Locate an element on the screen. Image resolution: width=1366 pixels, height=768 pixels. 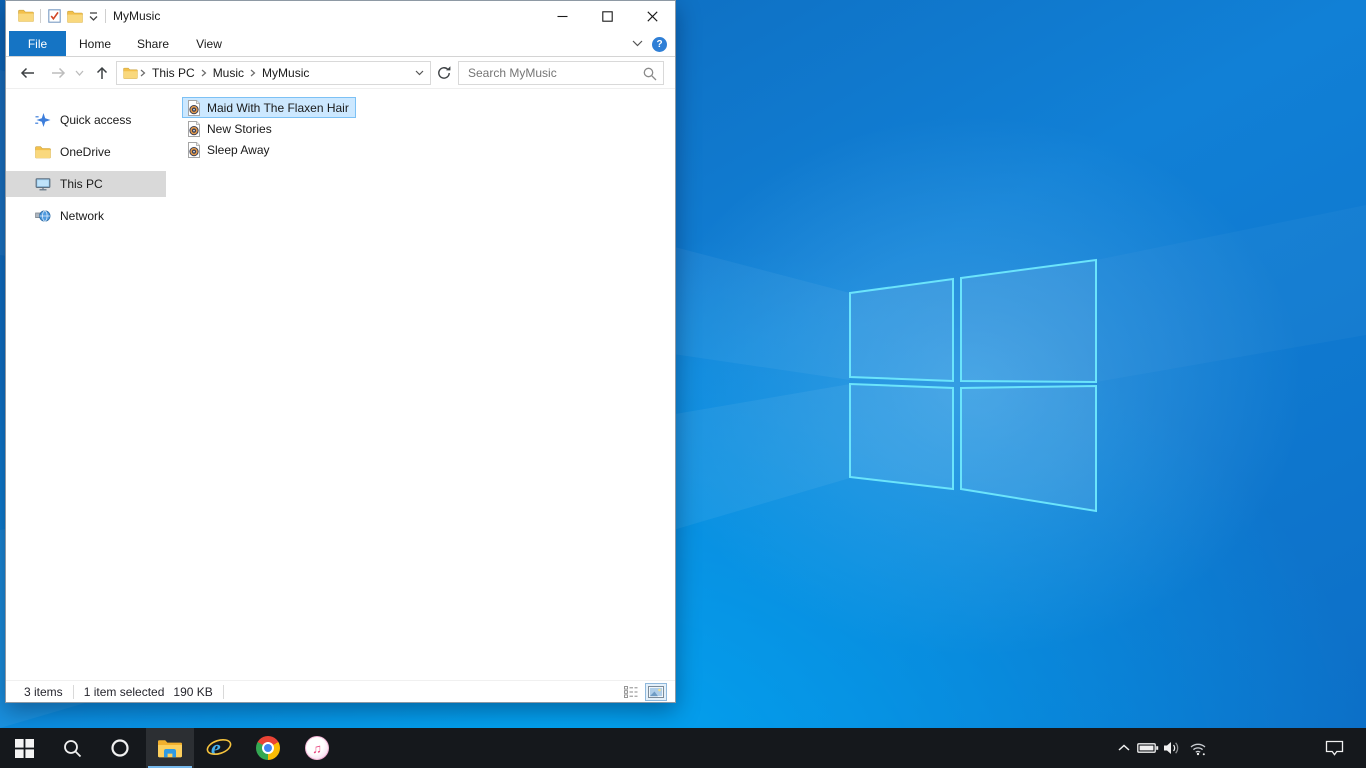
large-icons-view-icon is located at coordinates (656, 692).